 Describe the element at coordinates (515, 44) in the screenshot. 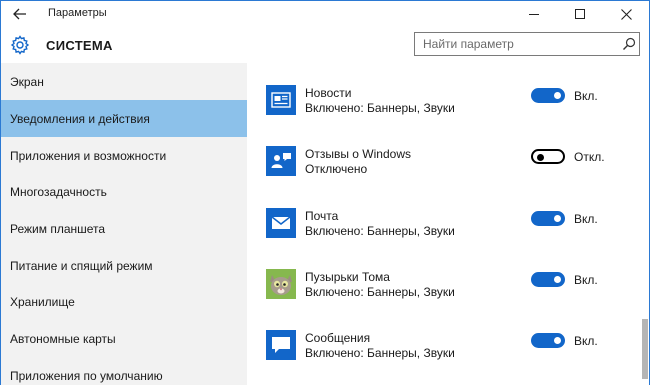

I see `search-input` at that location.